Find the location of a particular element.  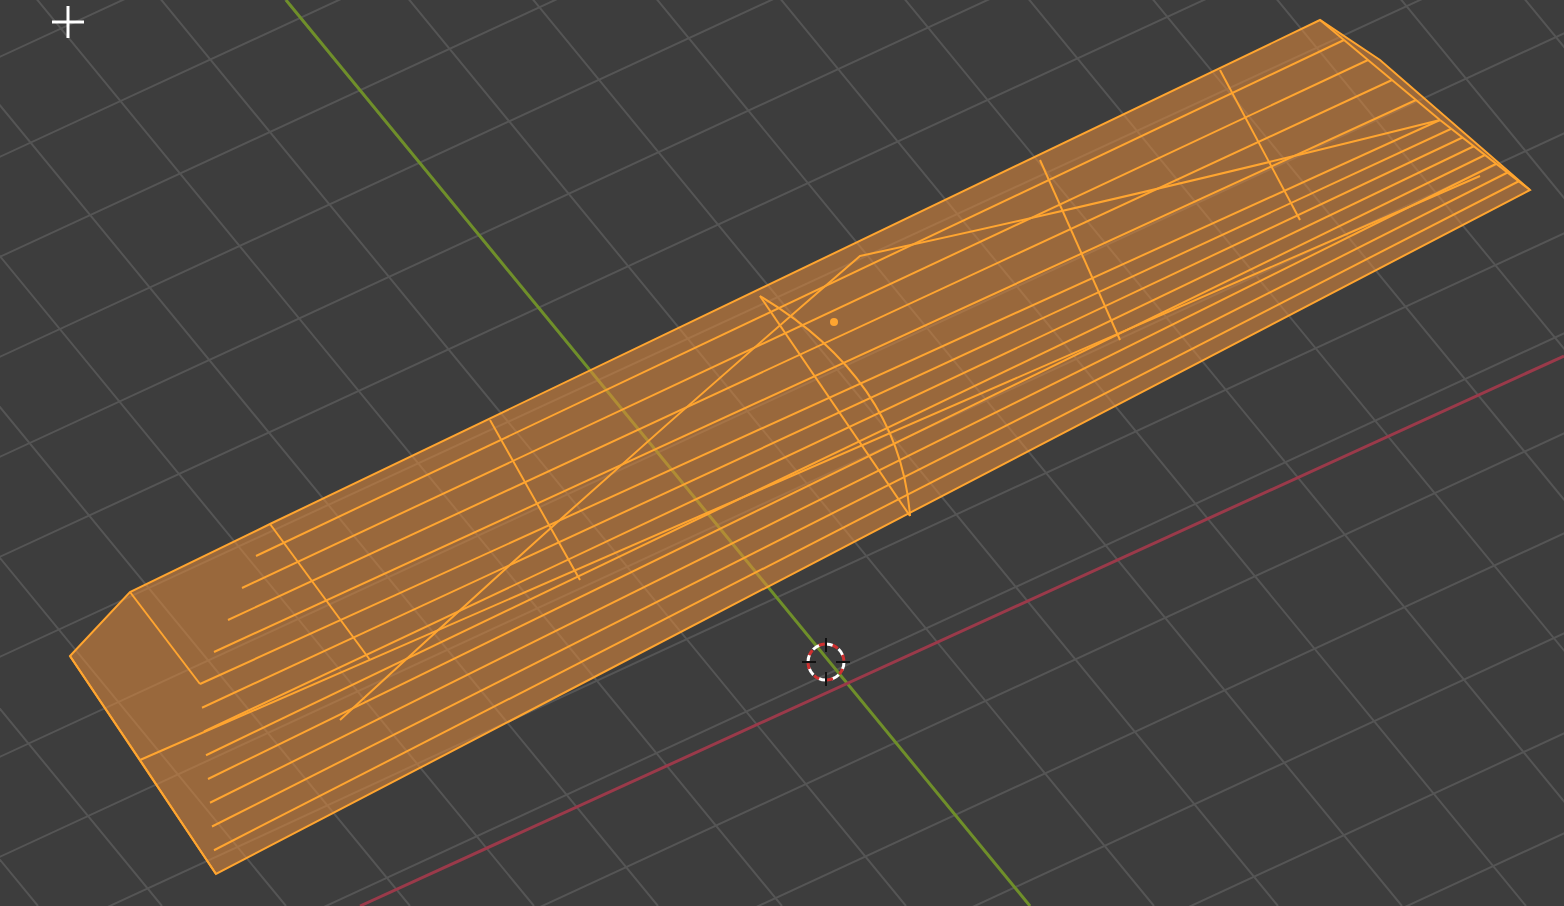

crosshair-cursor-icon is located at coordinates (68, 22).